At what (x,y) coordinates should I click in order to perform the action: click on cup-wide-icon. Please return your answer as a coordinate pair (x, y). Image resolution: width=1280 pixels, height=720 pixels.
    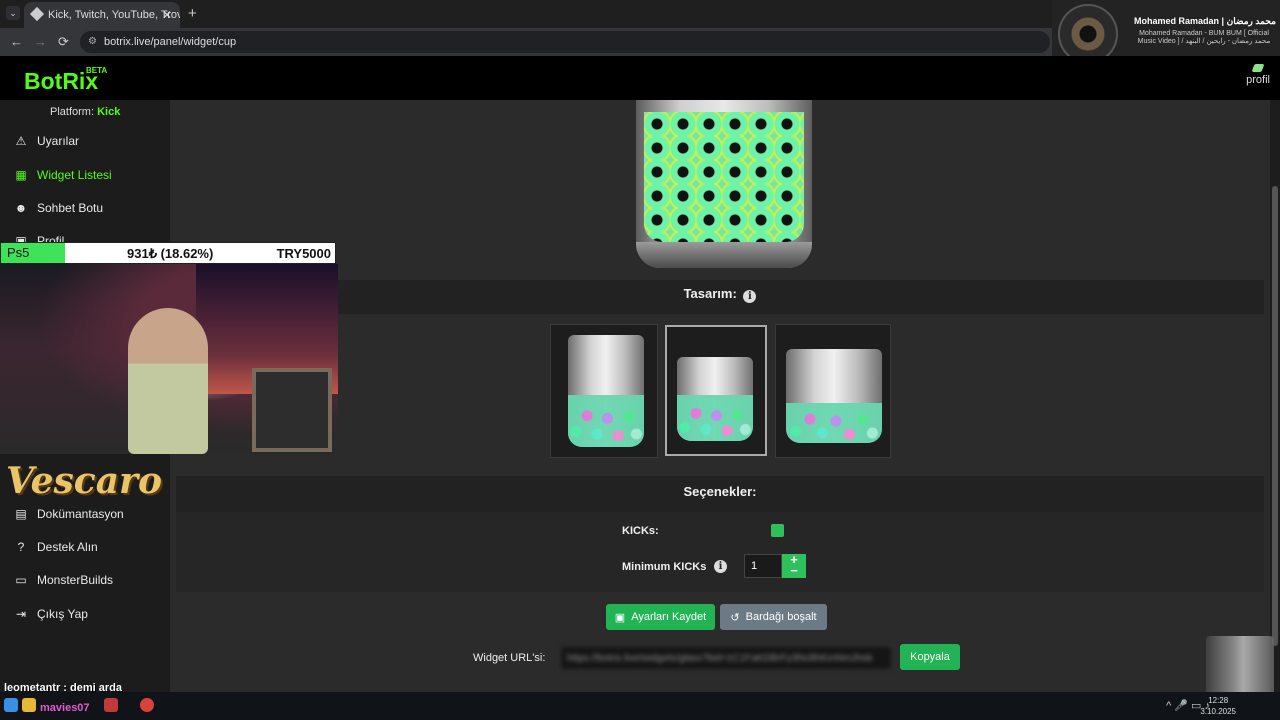
    Looking at the image, I should click on (834, 396).